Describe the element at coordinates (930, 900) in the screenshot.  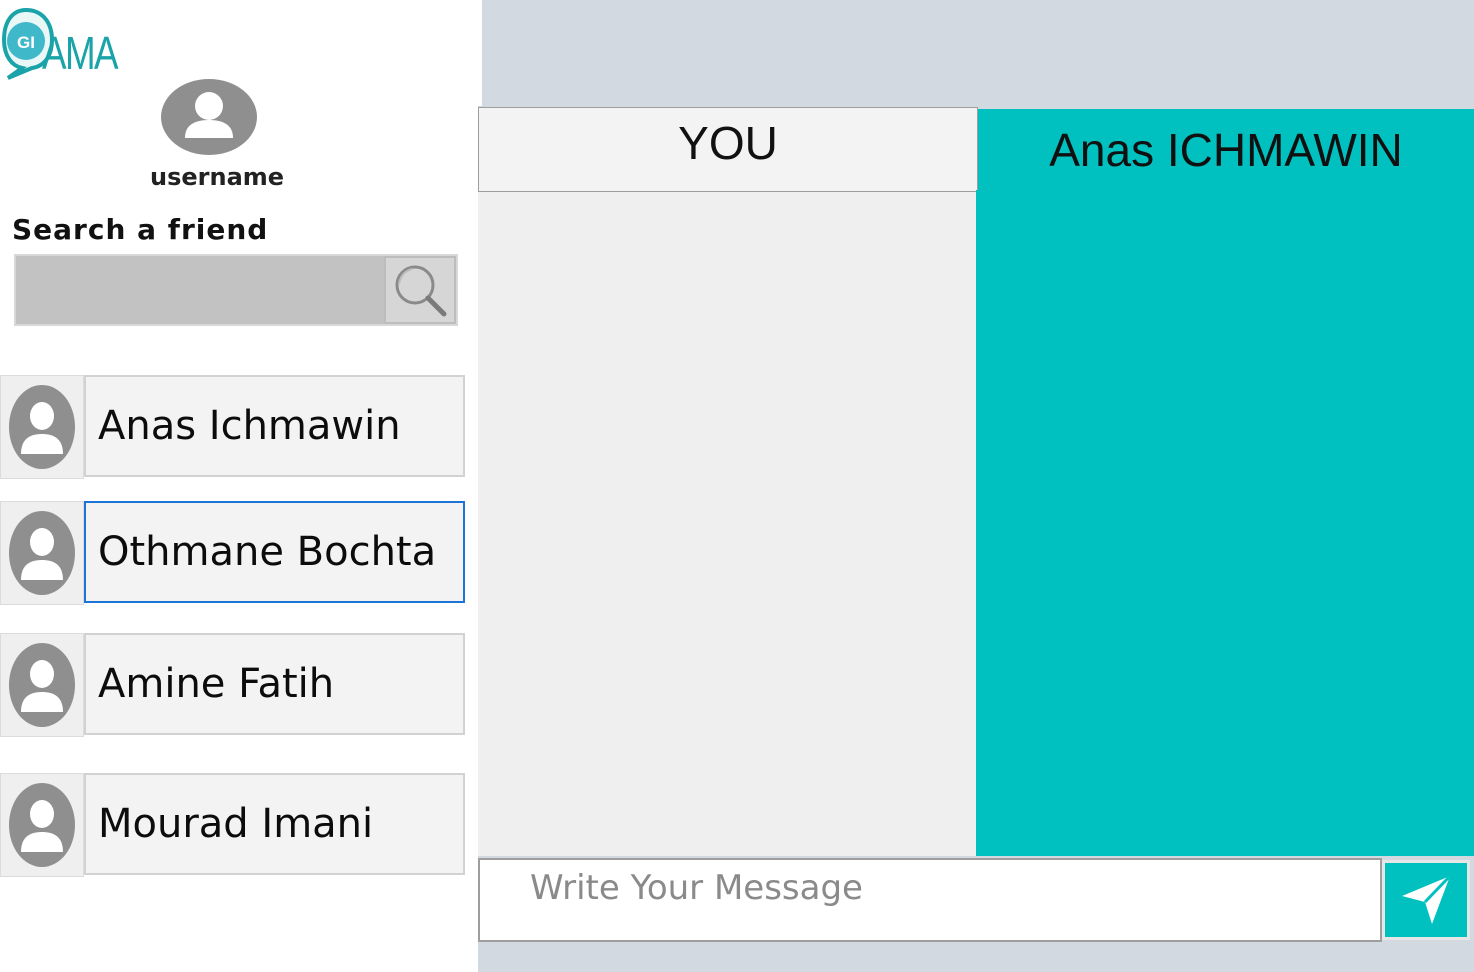
I see `message-input` at that location.